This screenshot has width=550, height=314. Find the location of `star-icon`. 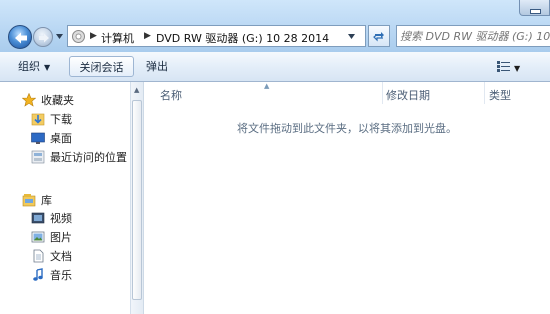

star-icon is located at coordinates (29, 99).